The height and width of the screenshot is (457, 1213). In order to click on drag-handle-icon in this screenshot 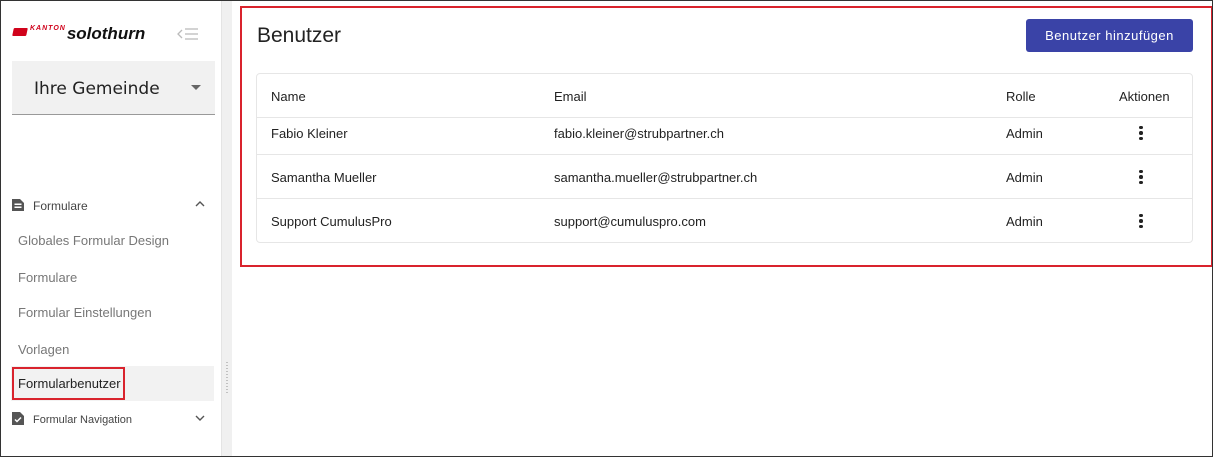, I will do `click(227, 378)`.